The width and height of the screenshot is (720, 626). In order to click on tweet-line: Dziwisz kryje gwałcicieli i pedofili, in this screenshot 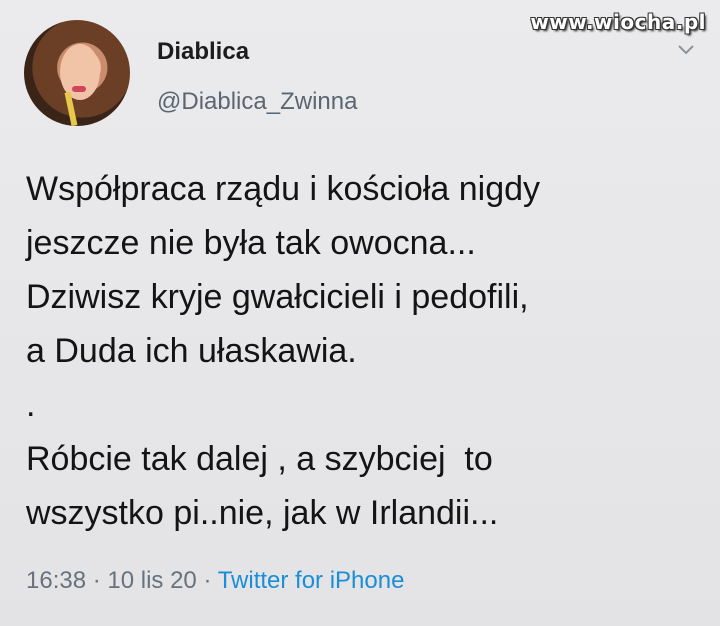, I will do `click(277, 297)`.